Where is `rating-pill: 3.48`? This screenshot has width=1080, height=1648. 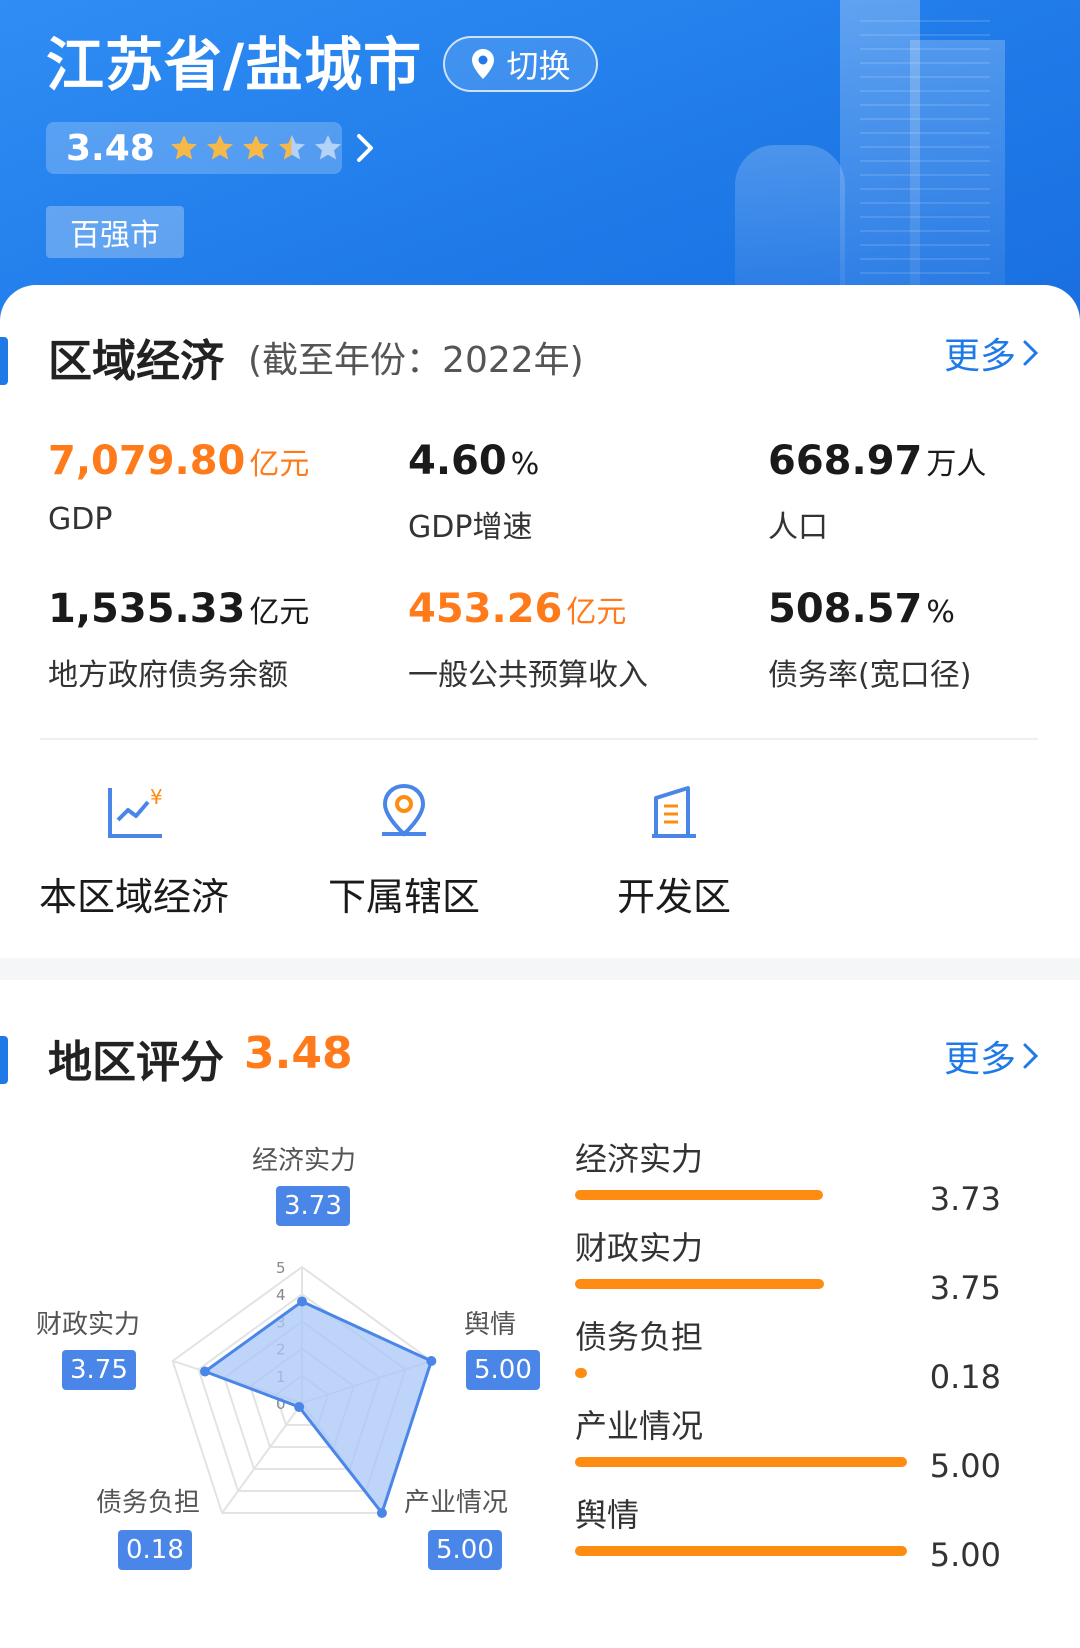
rating-pill: 3.48 is located at coordinates (194, 148).